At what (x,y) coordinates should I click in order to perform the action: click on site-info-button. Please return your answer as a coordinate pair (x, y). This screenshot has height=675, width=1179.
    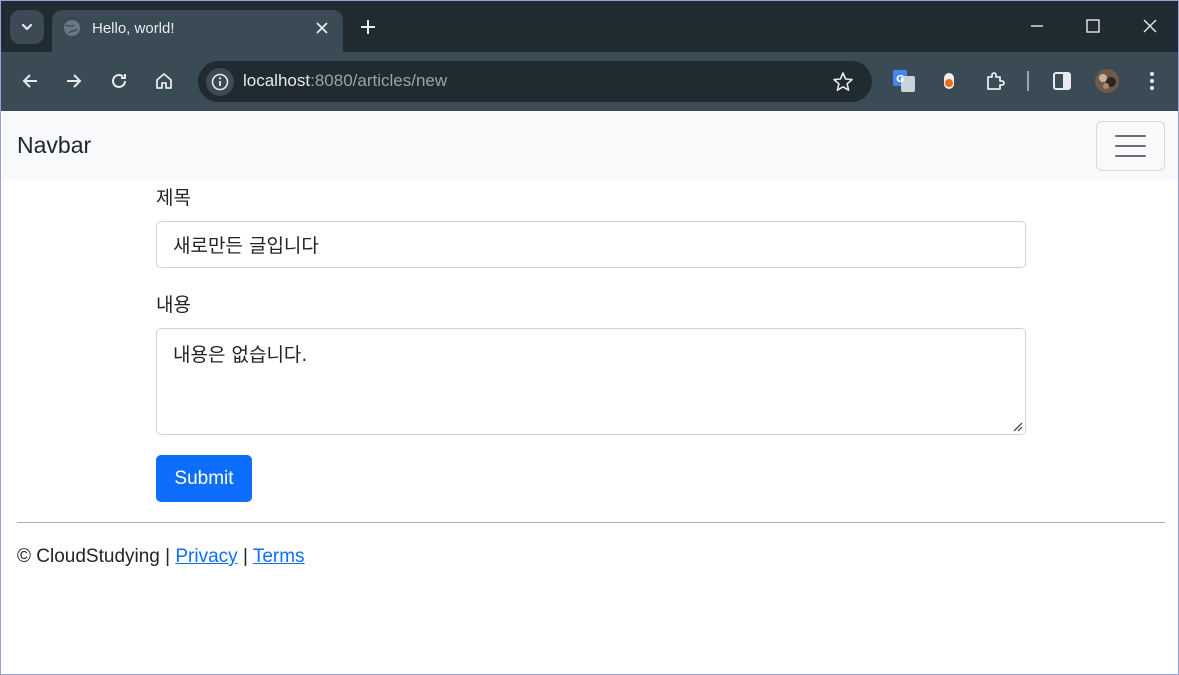
    Looking at the image, I should click on (220, 82).